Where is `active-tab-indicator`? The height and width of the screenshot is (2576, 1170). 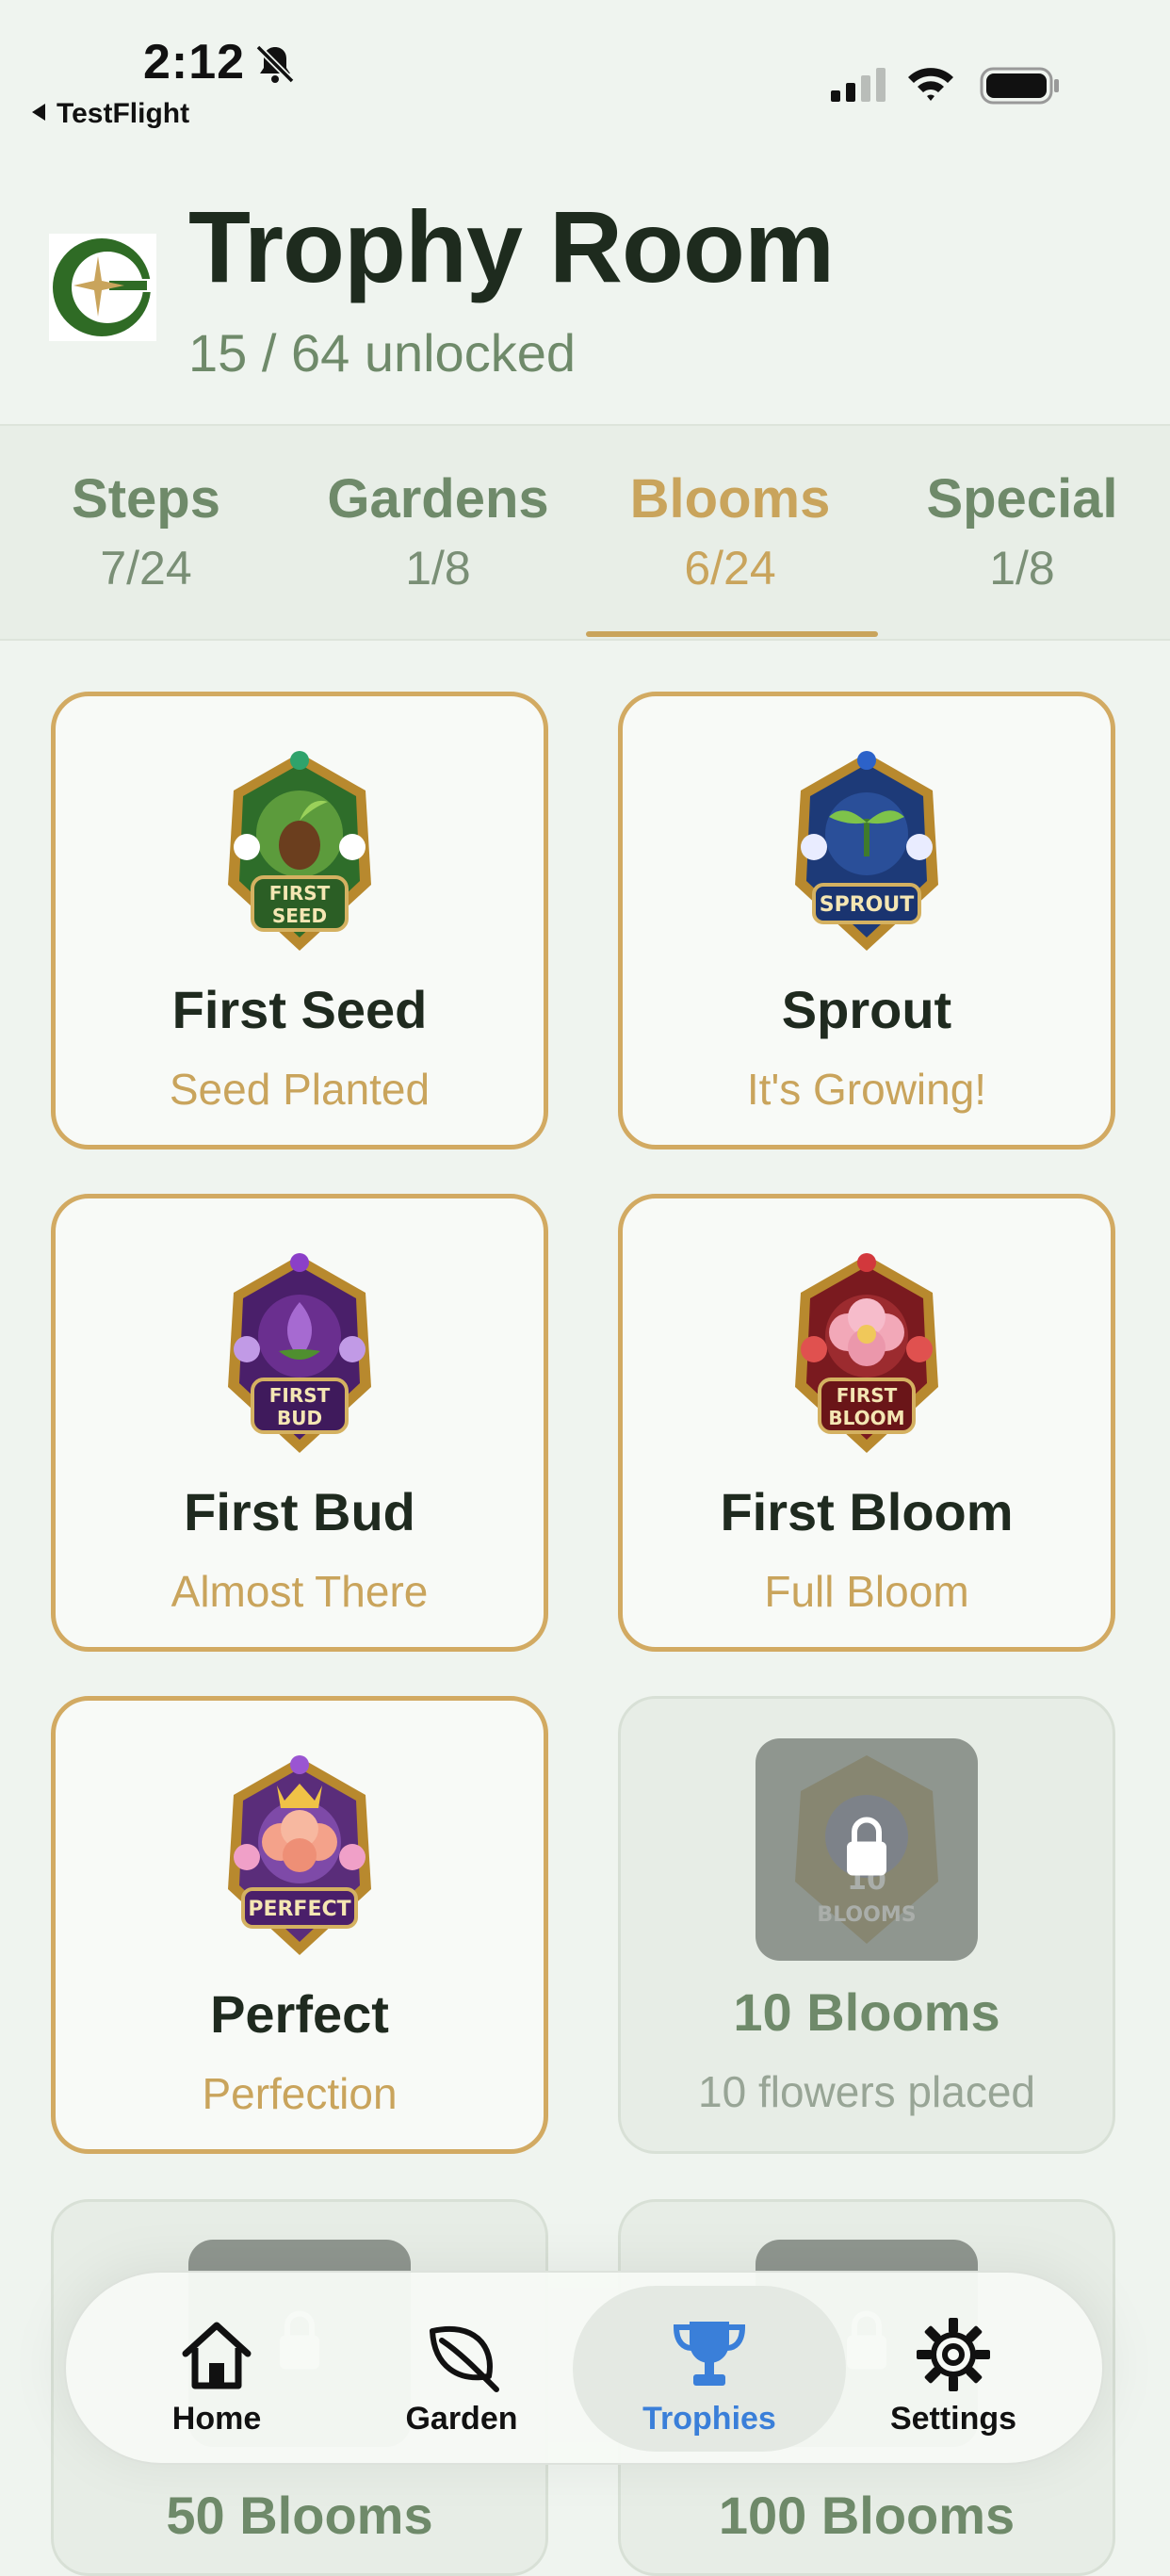 active-tab-indicator is located at coordinates (732, 634).